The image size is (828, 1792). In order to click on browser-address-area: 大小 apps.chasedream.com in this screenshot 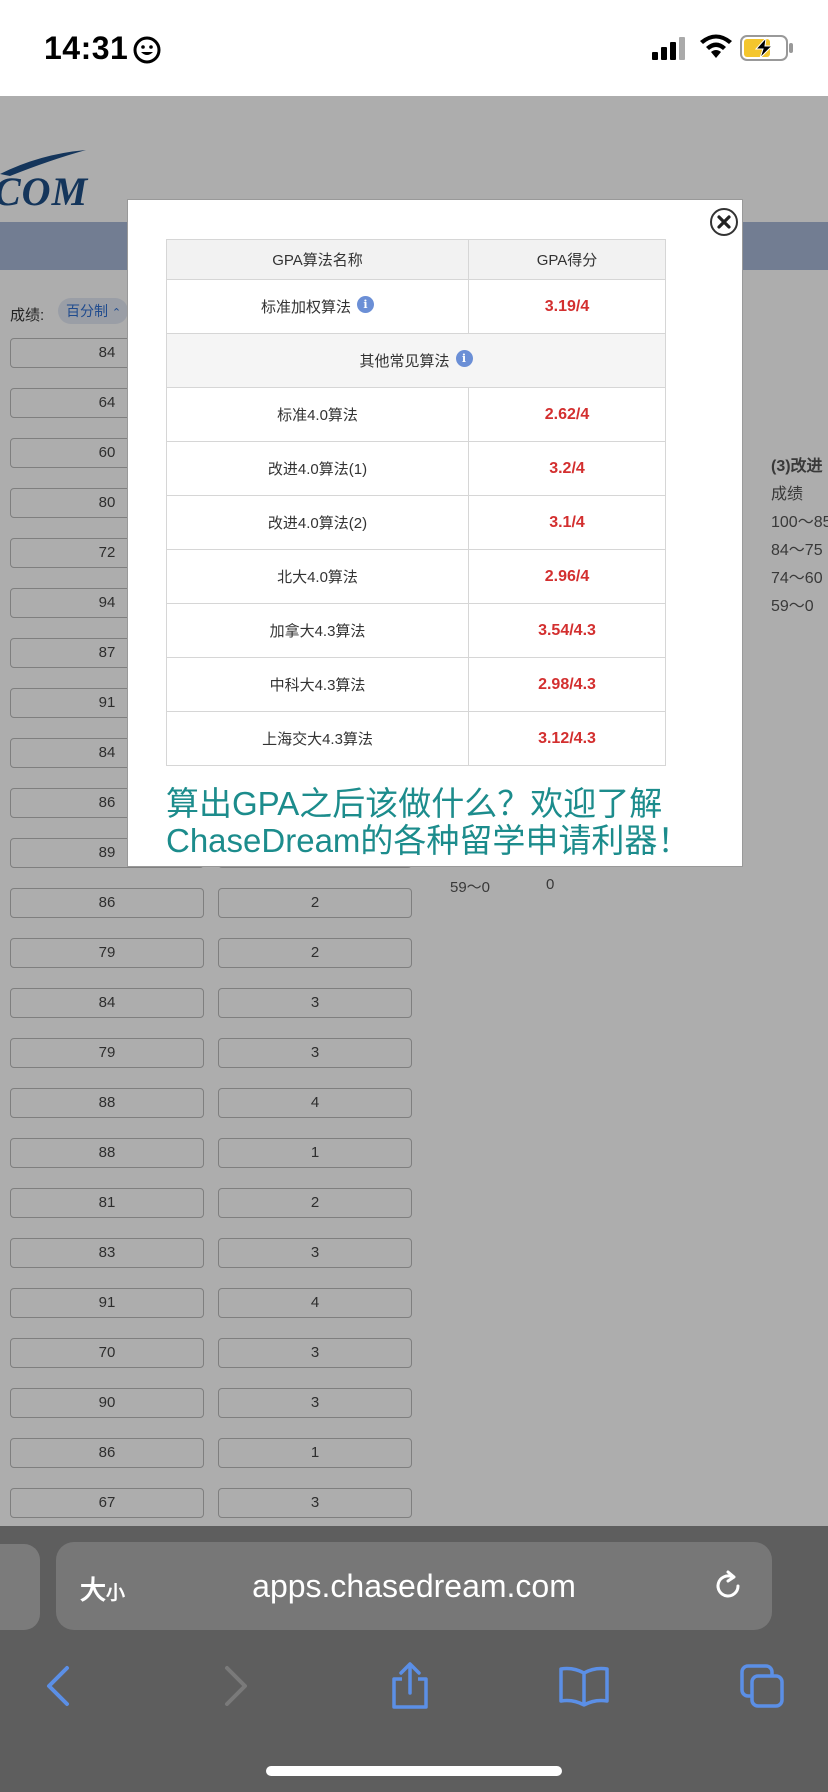, I will do `click(414, 1579)`.